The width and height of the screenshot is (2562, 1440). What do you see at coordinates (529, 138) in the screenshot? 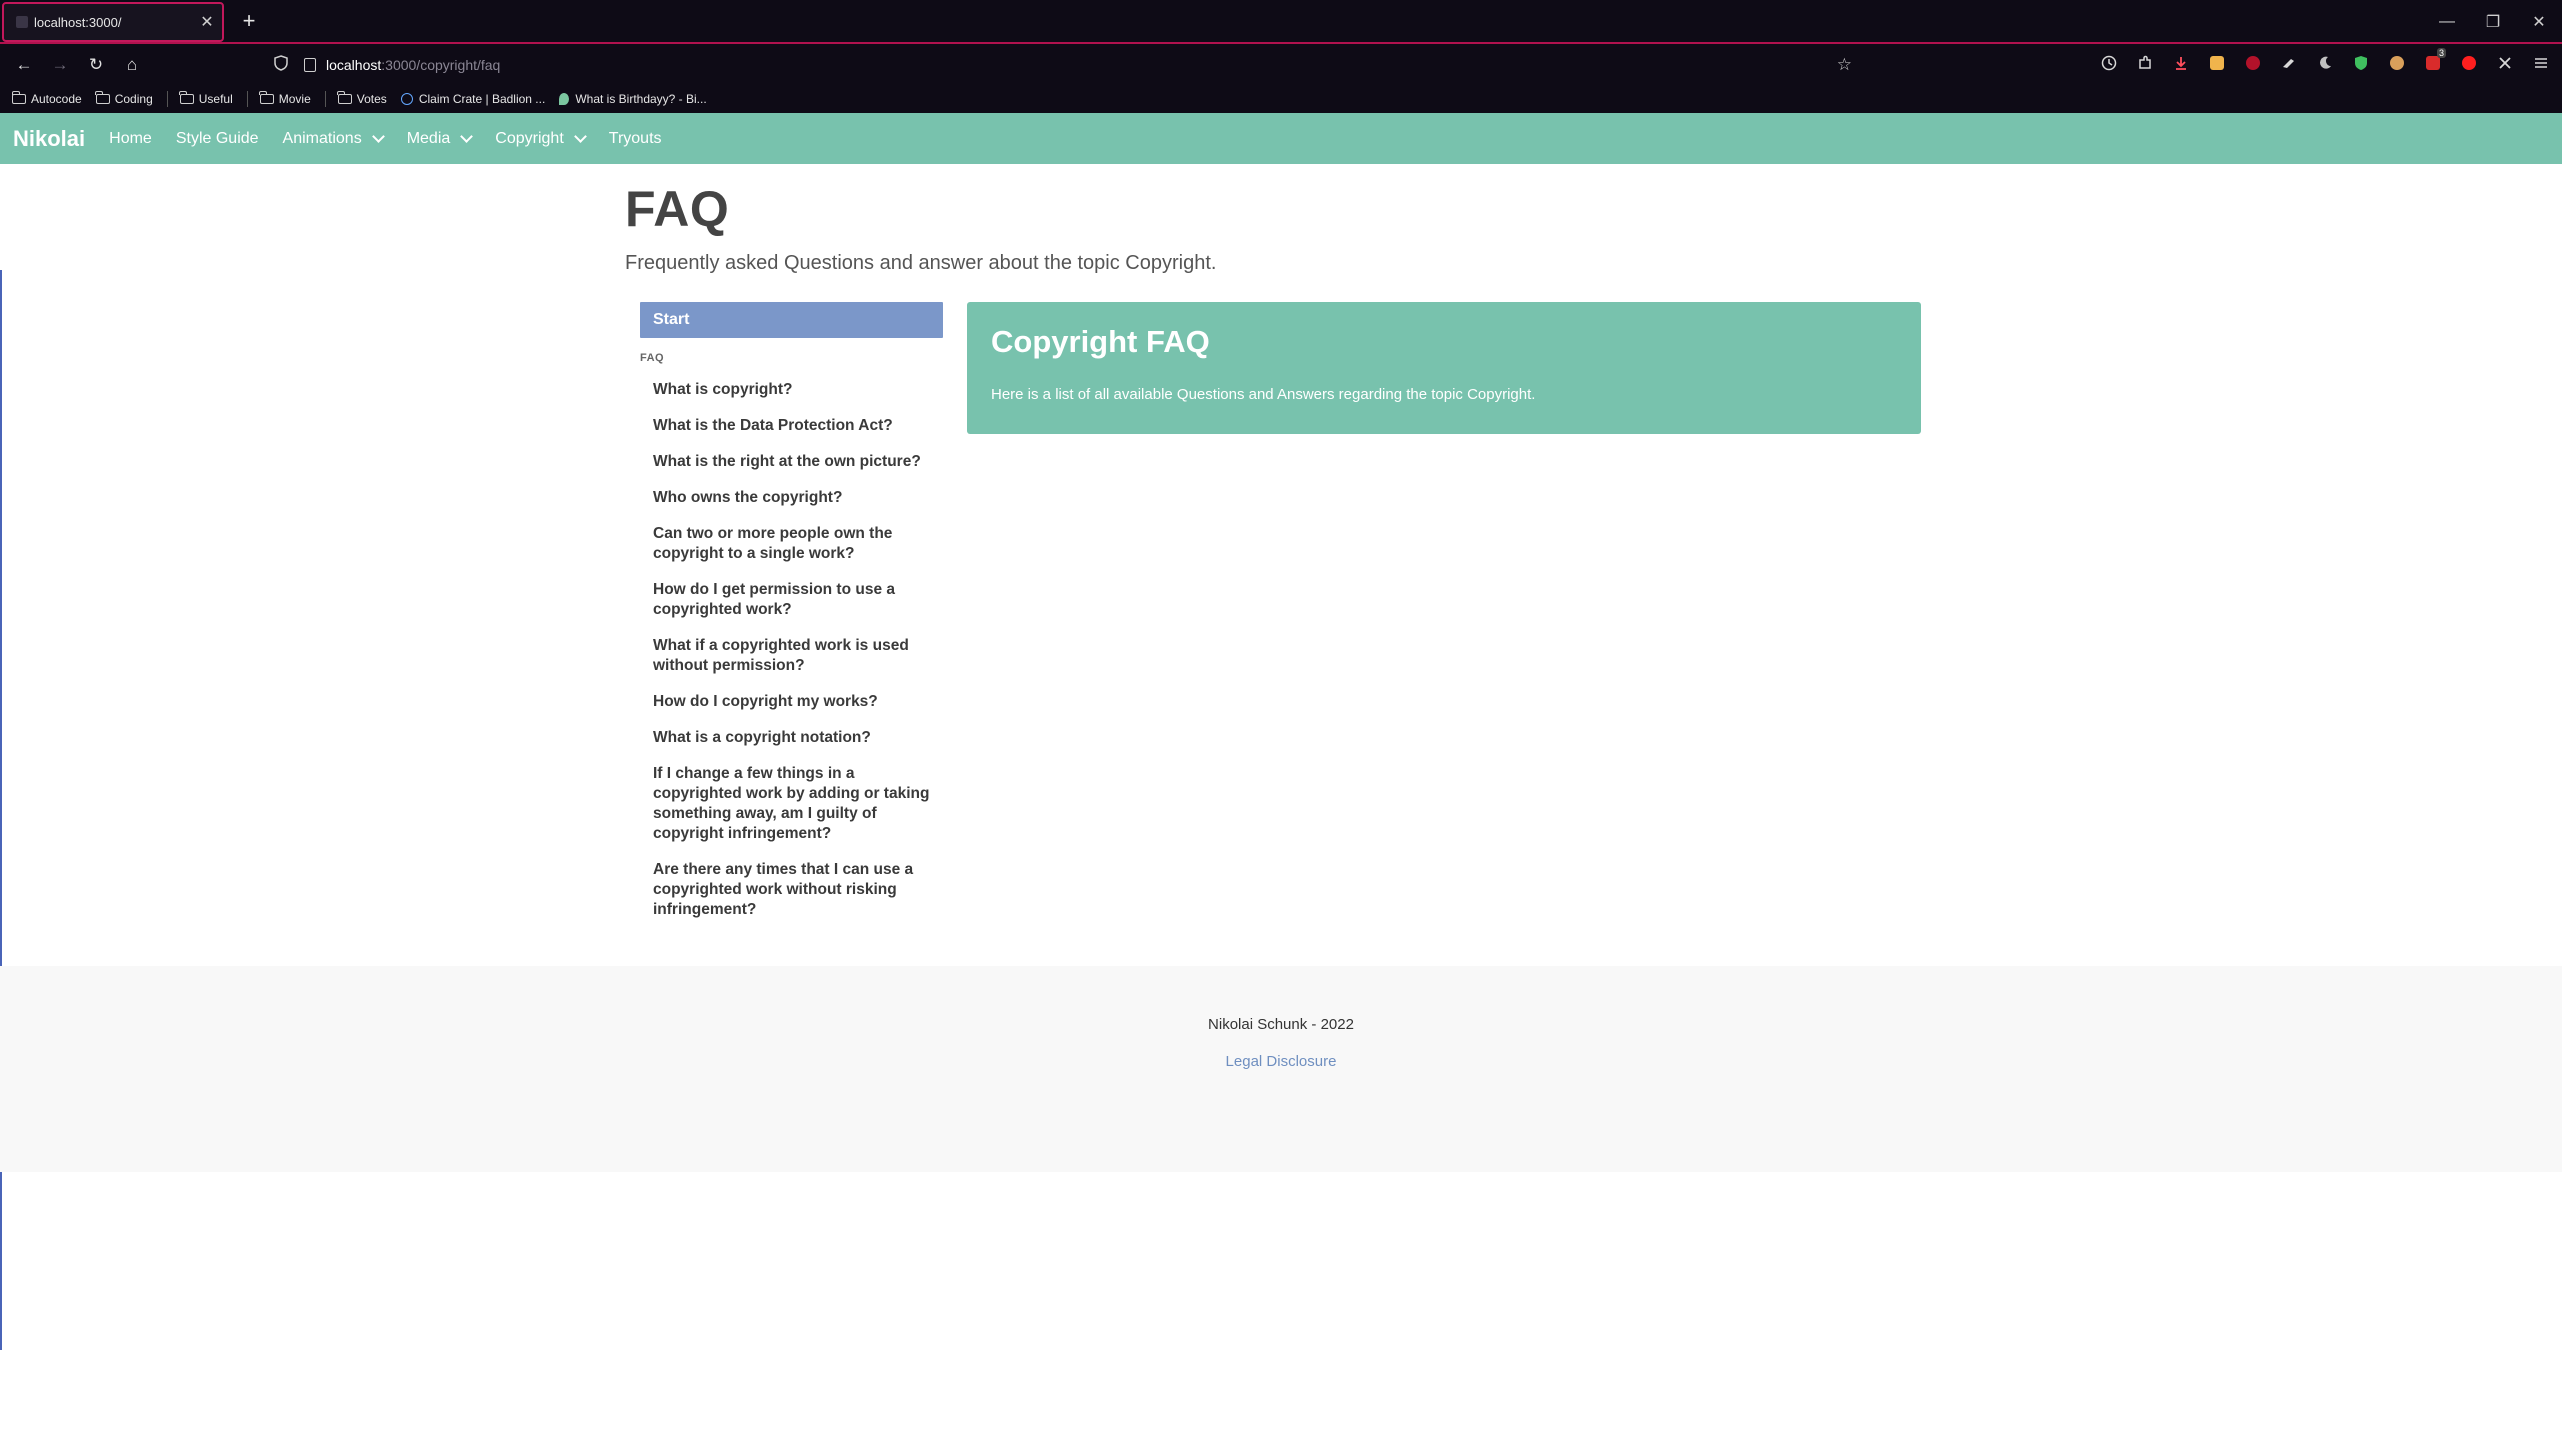
I see `nav-copyright-label: Copyright` at bounding box center [529, 138].